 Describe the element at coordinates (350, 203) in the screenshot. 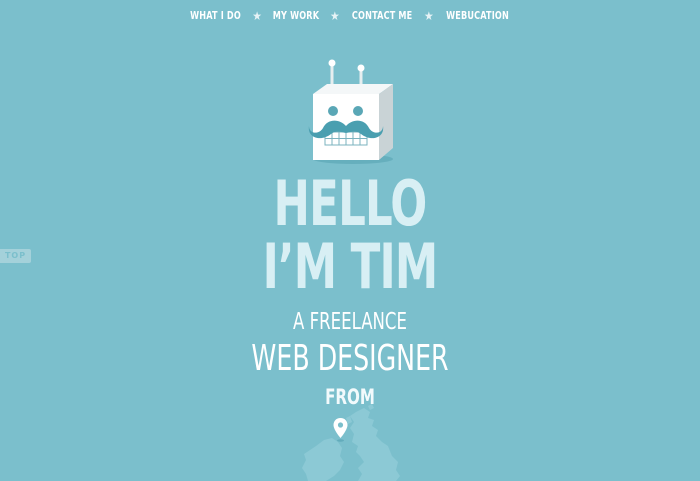

I see `hero-heading-line1: HELLO` at that location.